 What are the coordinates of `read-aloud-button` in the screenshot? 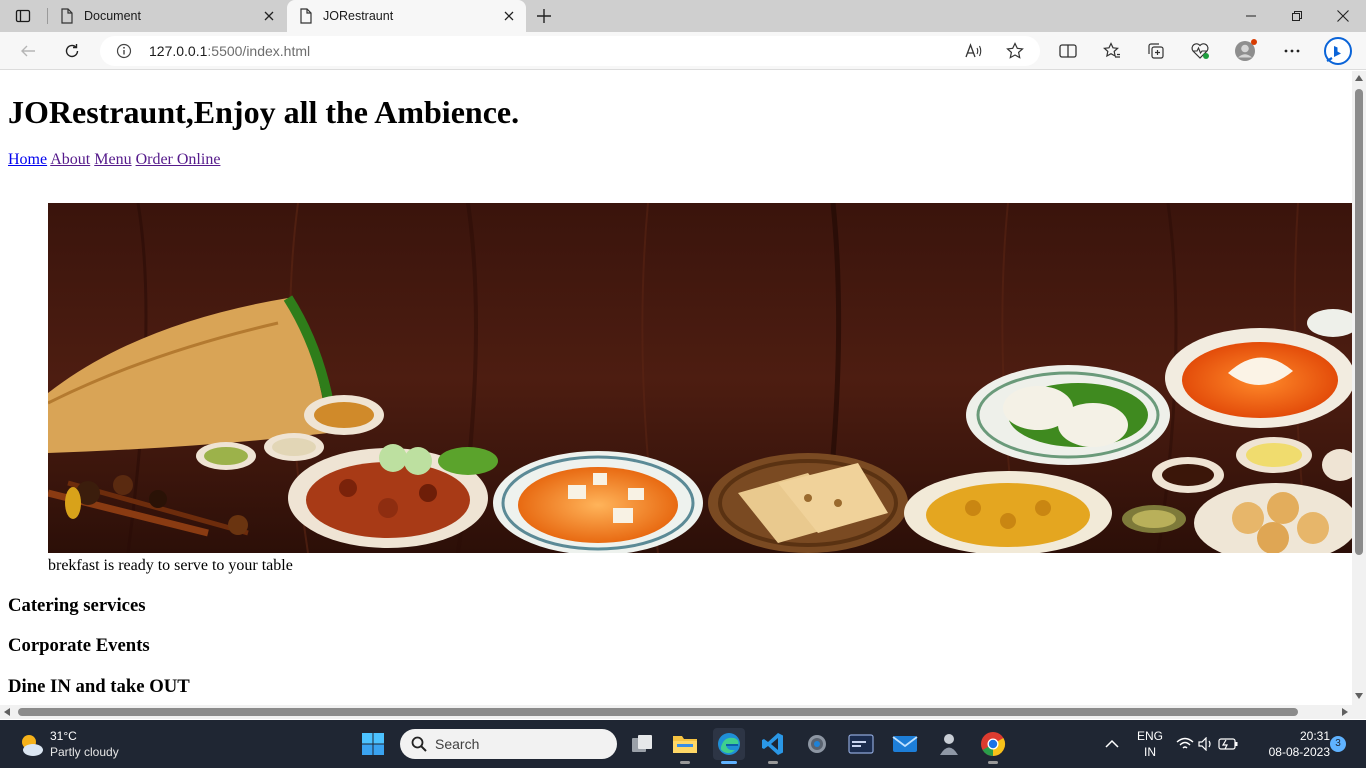 It's located at (974, 51).